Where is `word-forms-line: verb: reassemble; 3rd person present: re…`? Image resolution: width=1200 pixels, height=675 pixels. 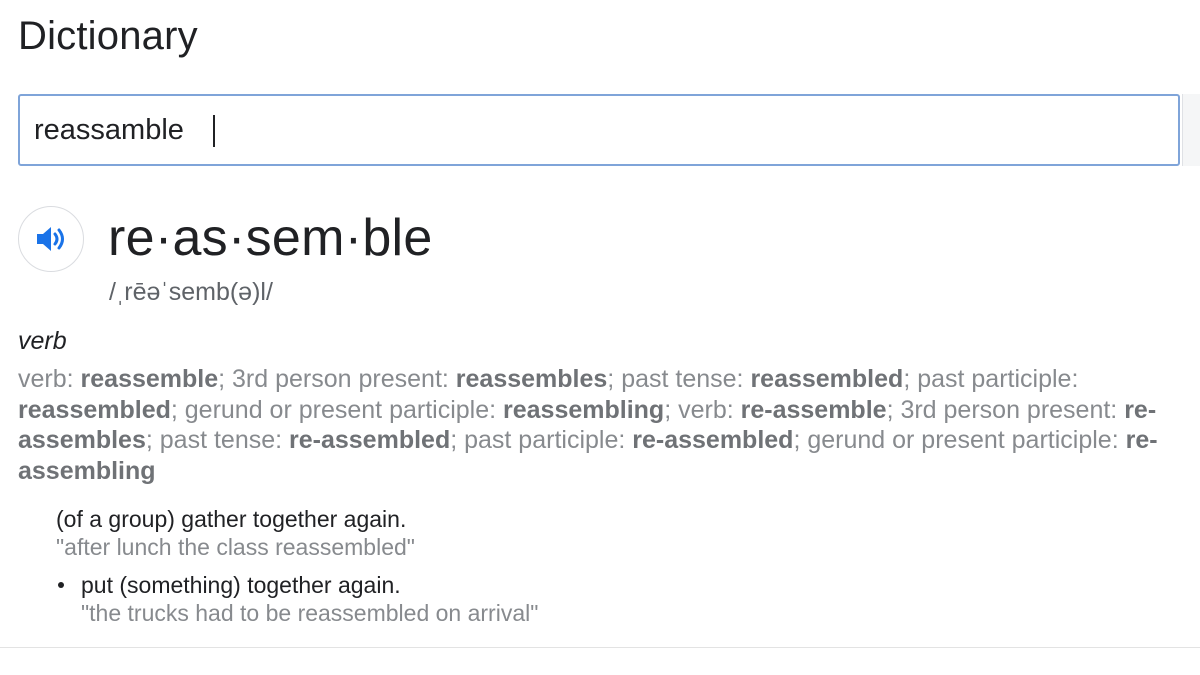 word-forms-line: verb: reassemble; 3rd person present: re… is located at coordinates (608, 379).